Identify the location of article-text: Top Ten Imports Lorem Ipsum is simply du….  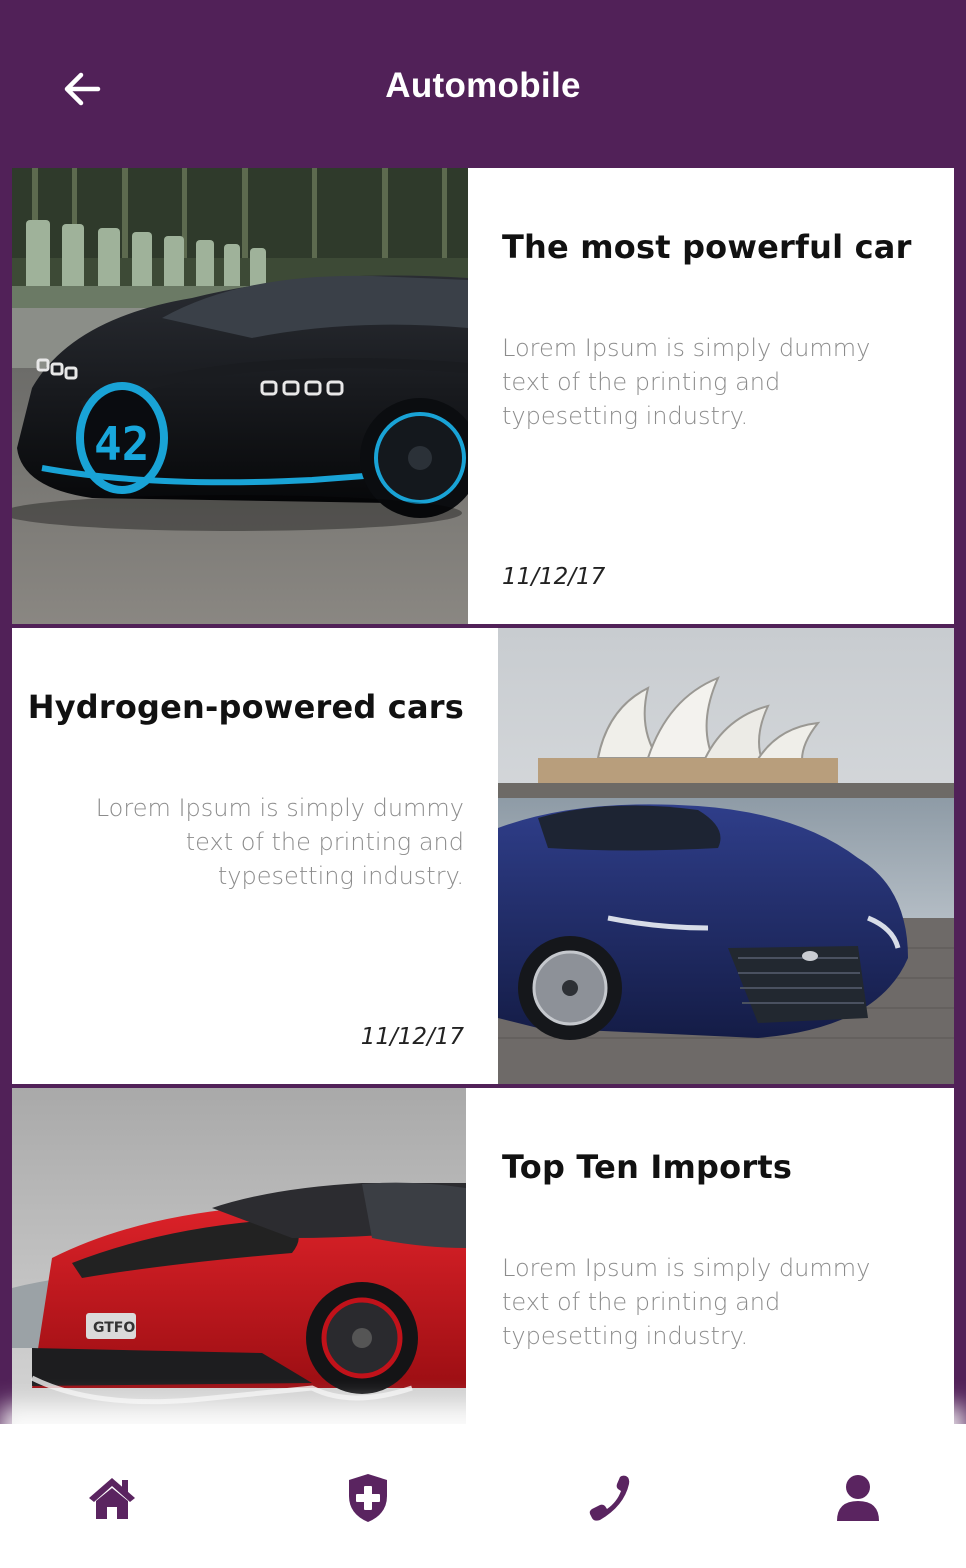
(710, 1256).